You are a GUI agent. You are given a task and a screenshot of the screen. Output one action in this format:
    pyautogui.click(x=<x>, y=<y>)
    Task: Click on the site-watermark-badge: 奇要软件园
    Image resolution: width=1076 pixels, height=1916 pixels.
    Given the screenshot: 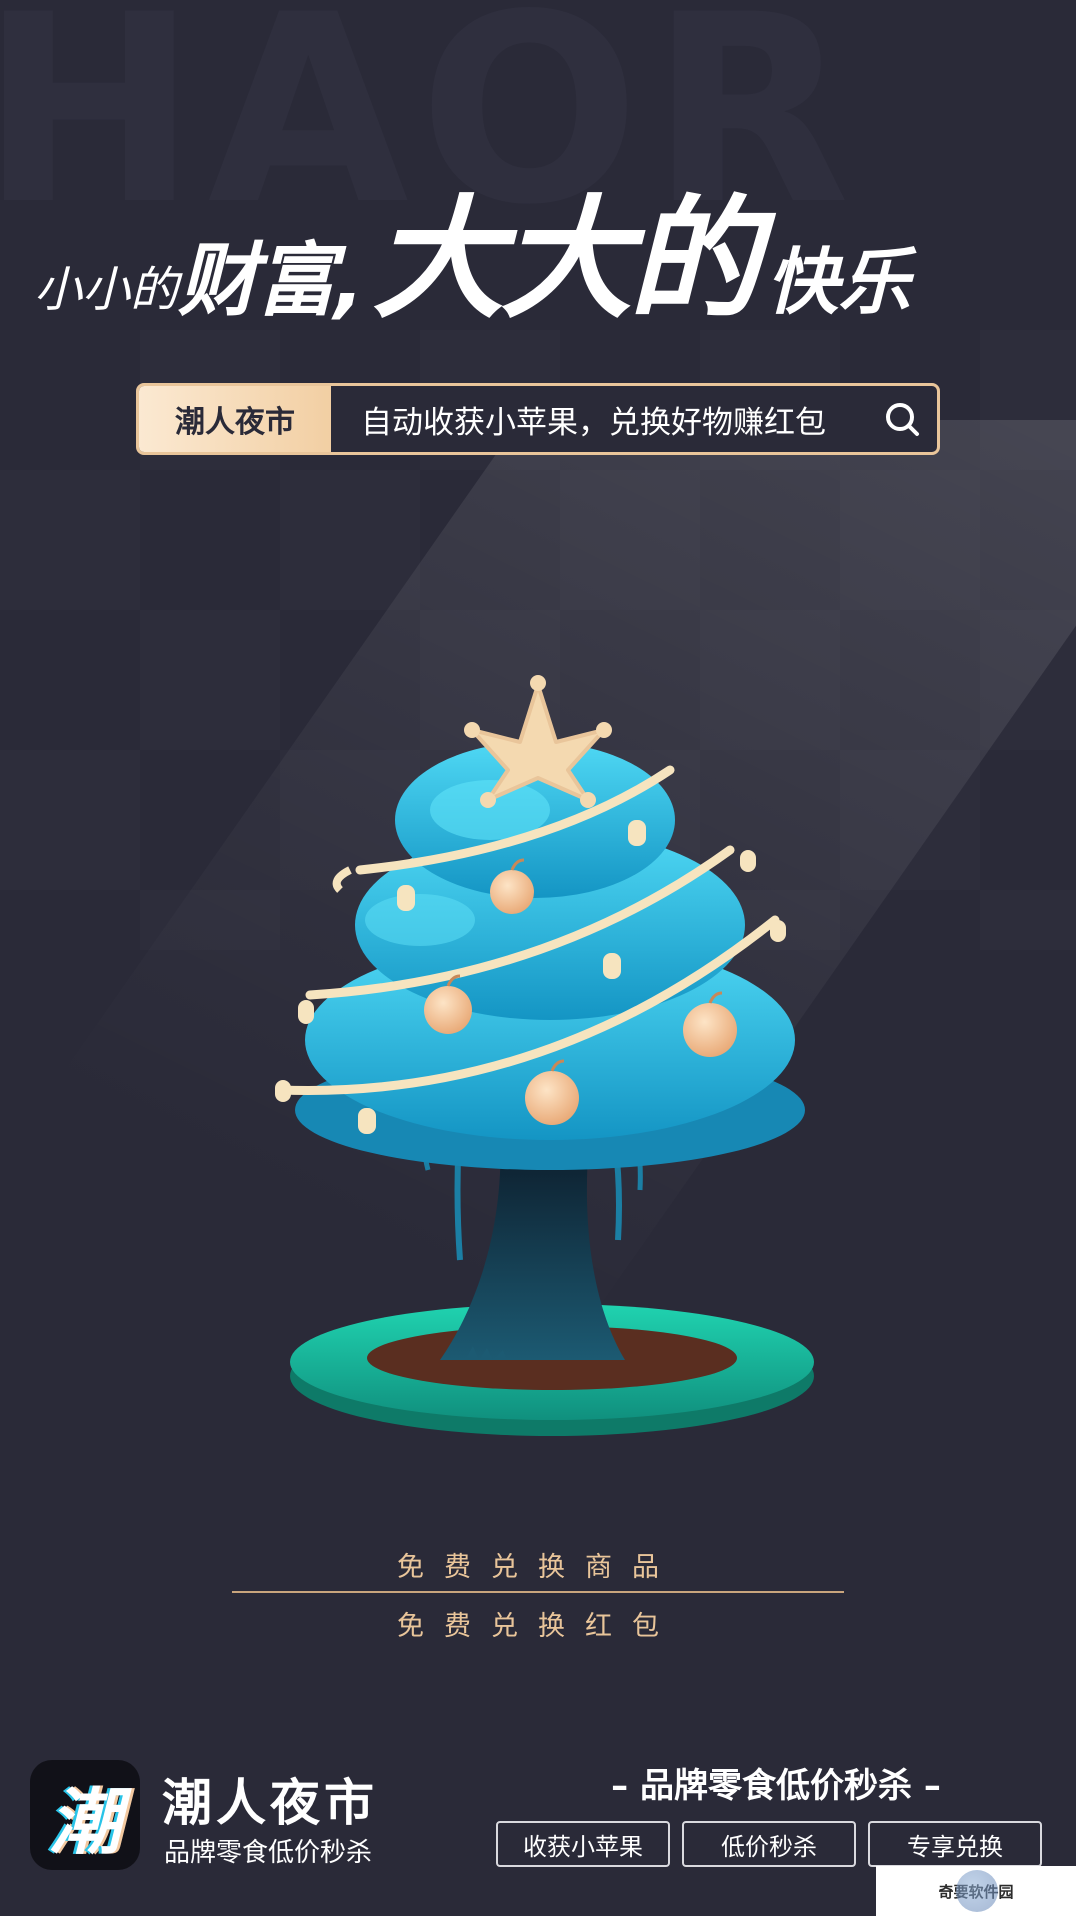 What is the action you would take?
    pyautogui.click(x=976, y=1891)
    